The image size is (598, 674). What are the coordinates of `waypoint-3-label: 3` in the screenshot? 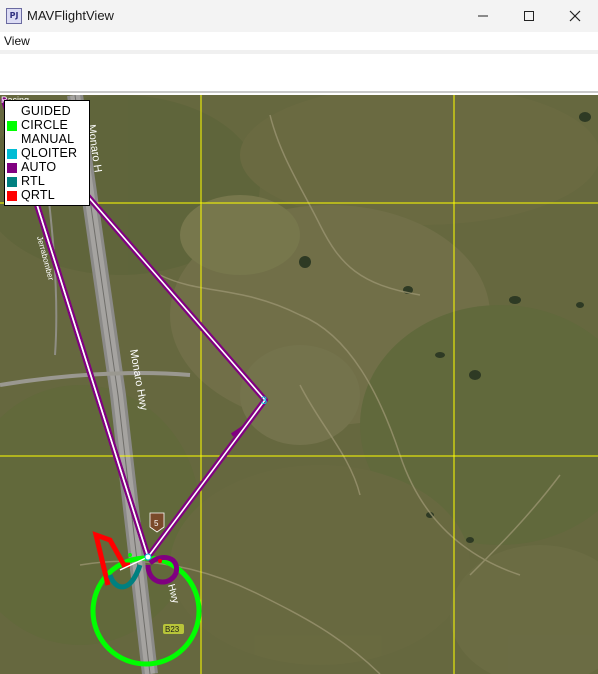 It's located at (264, 401).